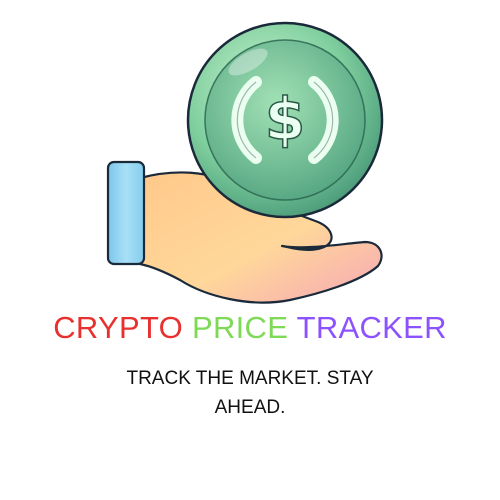 The width and height of the screenshot is (500, 500). Describe the element at coordinates (240, 327) in the screenshot. I see `title-word-price: PRICE` at that location.